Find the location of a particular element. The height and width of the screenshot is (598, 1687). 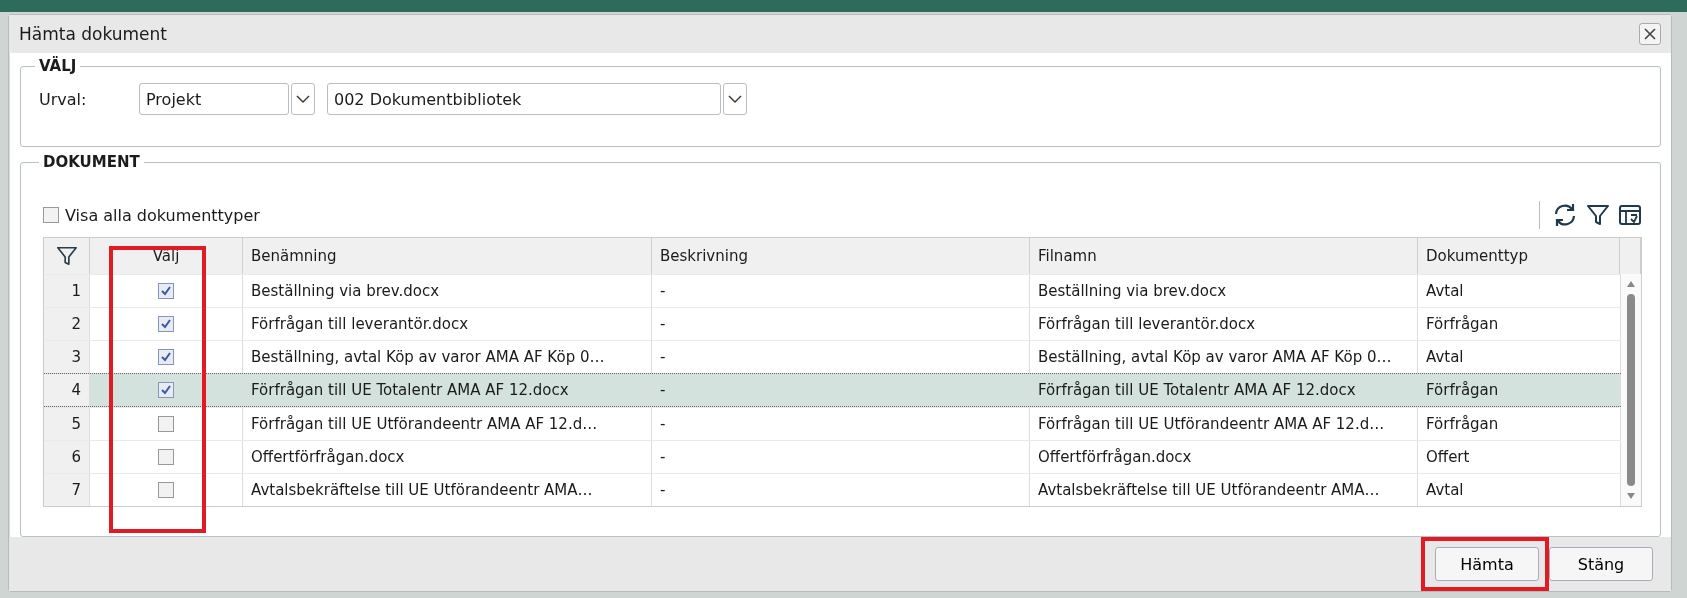

row-number: 1 is located at coordinates (76, 291).